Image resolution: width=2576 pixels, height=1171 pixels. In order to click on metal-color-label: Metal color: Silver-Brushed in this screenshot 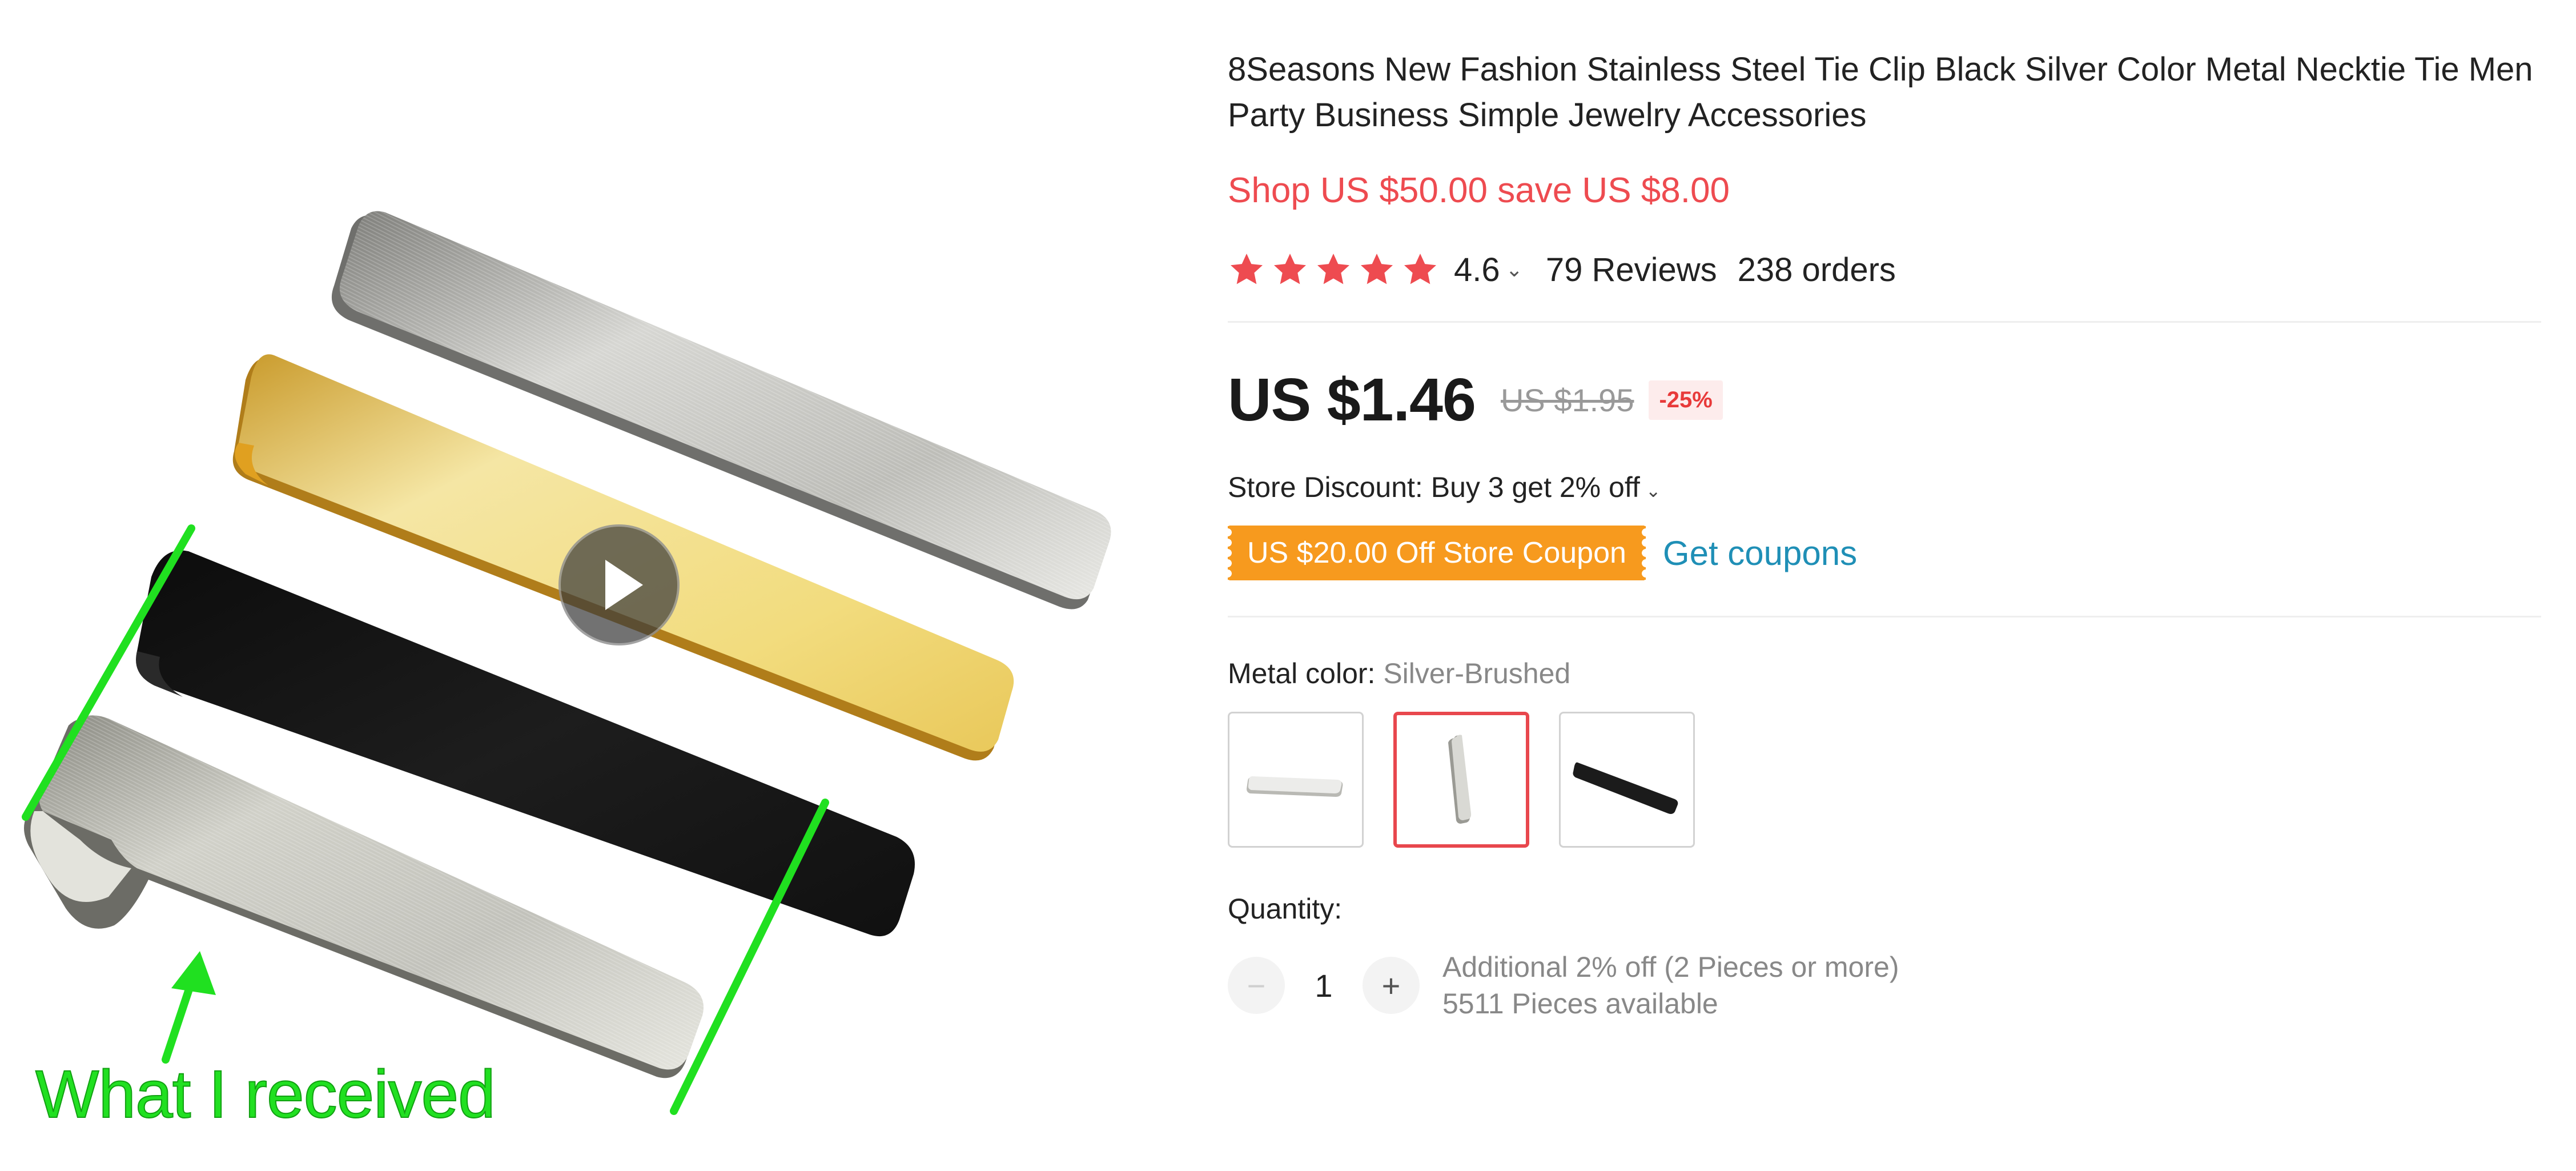, I will do `click(1399, 673)`.